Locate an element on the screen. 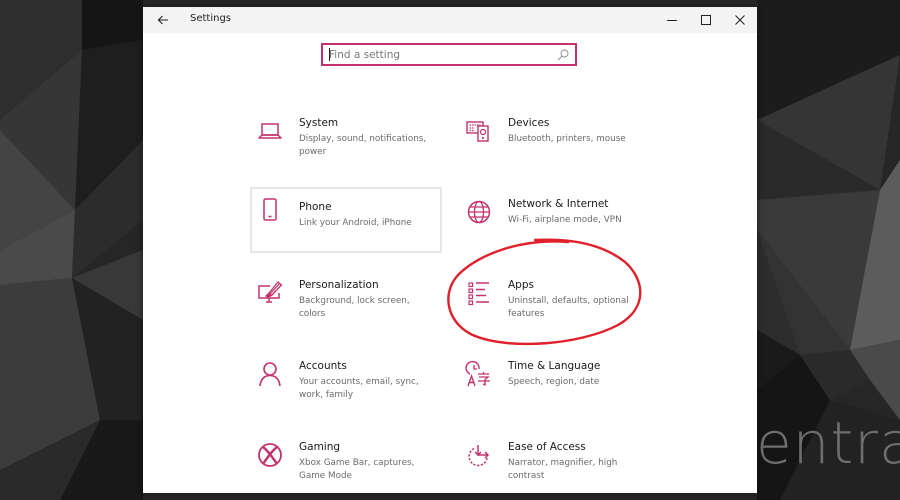 This screenshot has height=500, width=900. window-title: Settings is located at coordinates (211, 18).